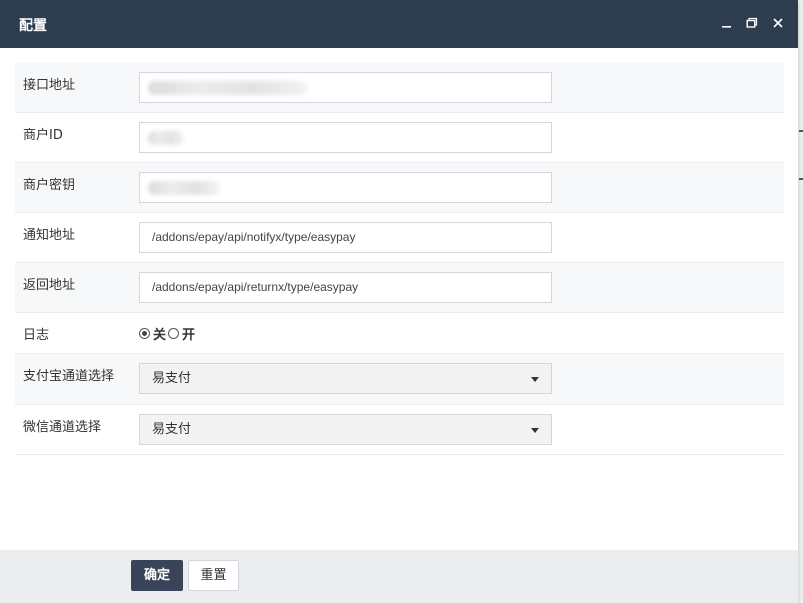 This screenshot has width=803, height=603. I want to click on notify-url-label: 通知地址, so click(49, 235).